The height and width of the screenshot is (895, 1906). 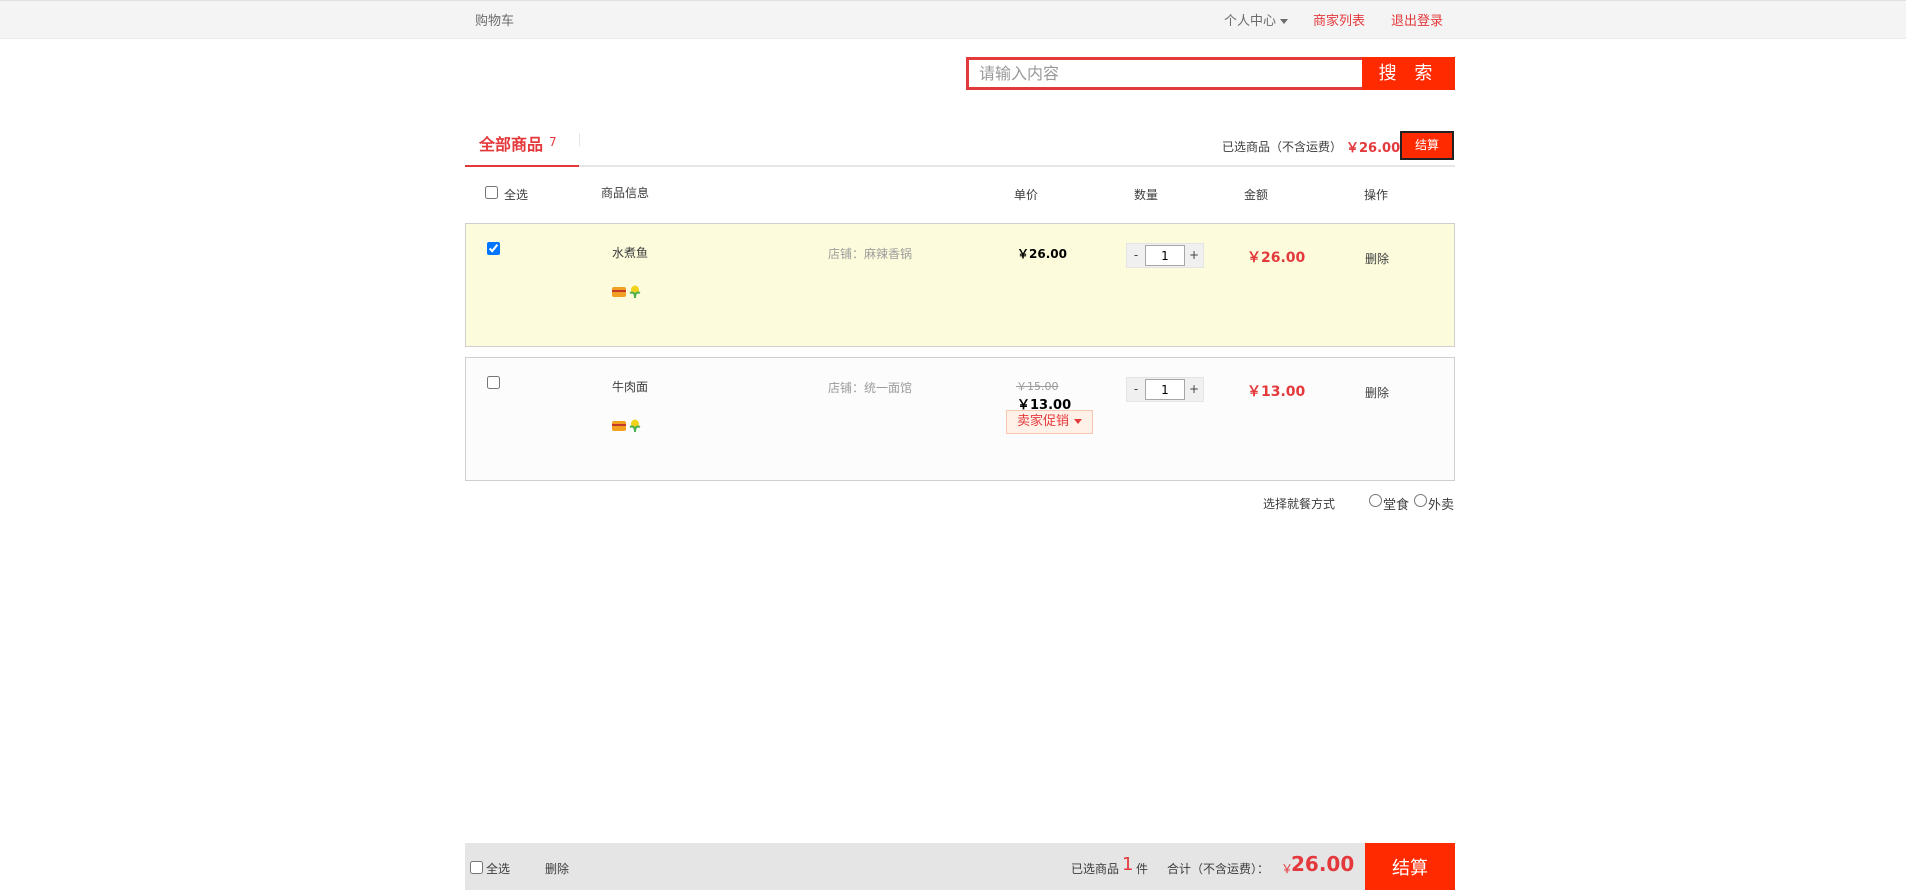 What do you see at coordinates (495, 21) in the screenshot?
I see `page-title: 购物车` at bounding box center [495, 21].